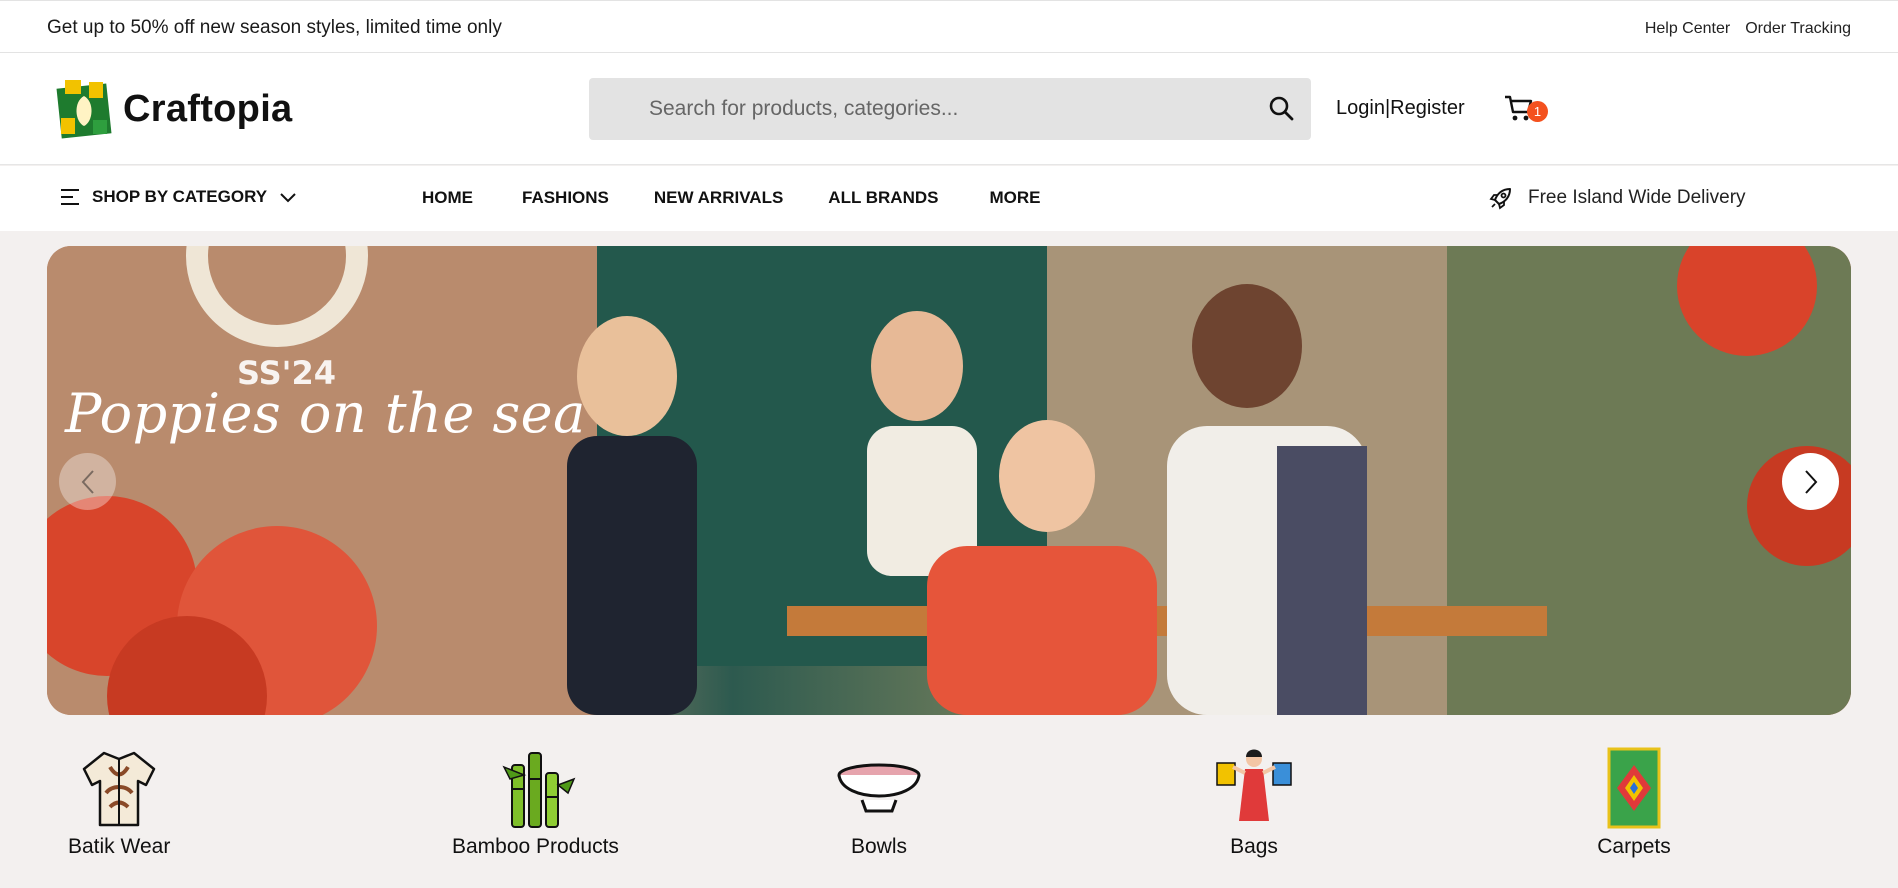 Image resolution: width=1898 pixels, height=888 pixels. Describe the element at coordinates (447, 198) in the screenshot. I see `nav-home: HOME` at that location.